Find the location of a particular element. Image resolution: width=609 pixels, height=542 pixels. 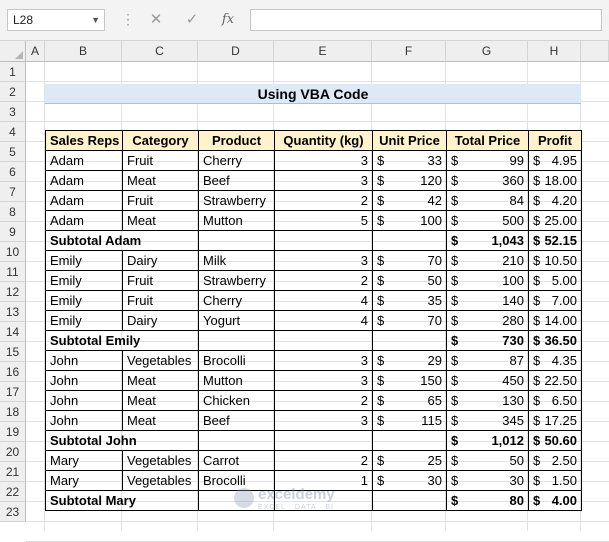

formula-input is located at coordinates (426, 20).